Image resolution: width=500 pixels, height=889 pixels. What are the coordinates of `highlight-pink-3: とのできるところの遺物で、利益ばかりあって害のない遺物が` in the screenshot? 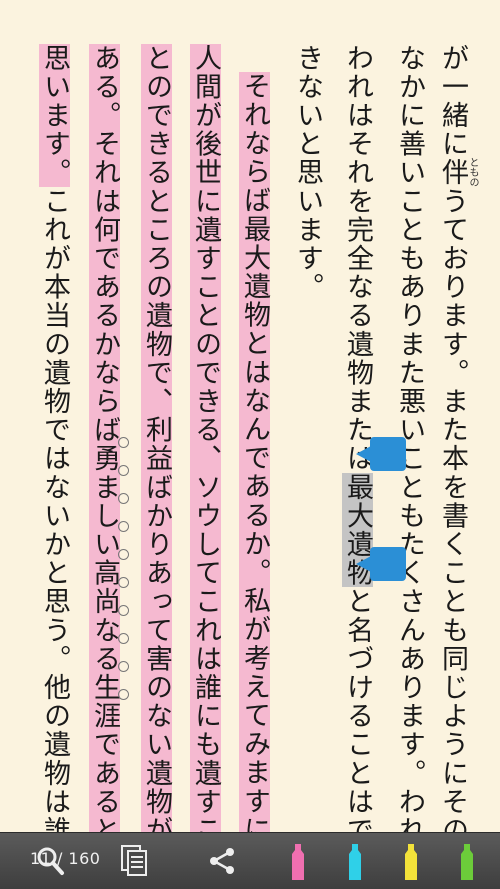 It's located at (156, 438).